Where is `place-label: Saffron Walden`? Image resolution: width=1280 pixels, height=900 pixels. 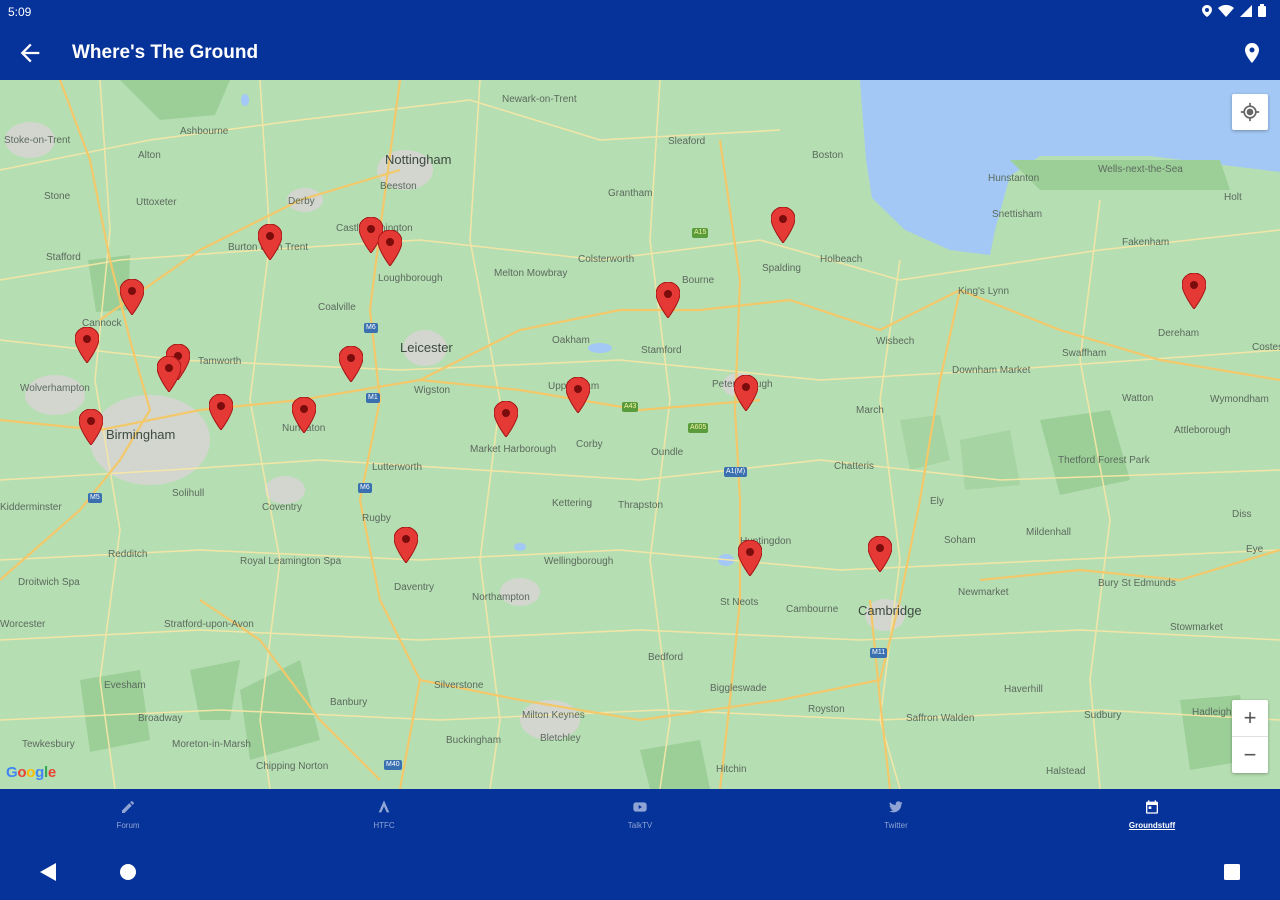
place-label: Saffron Walden is located at coordinates (940, 718).